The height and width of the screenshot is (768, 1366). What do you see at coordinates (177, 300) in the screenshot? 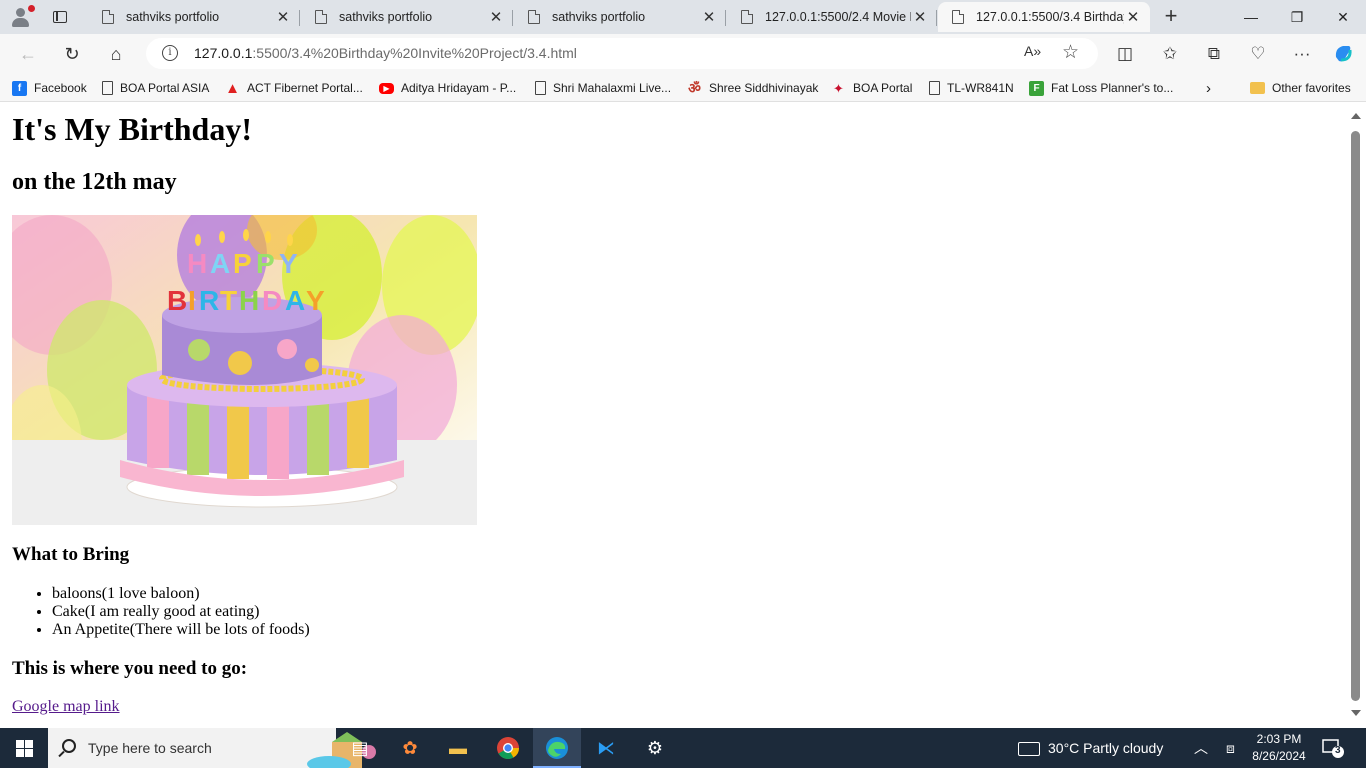
I see `svg-text: B` at bounding box center [177, 300].